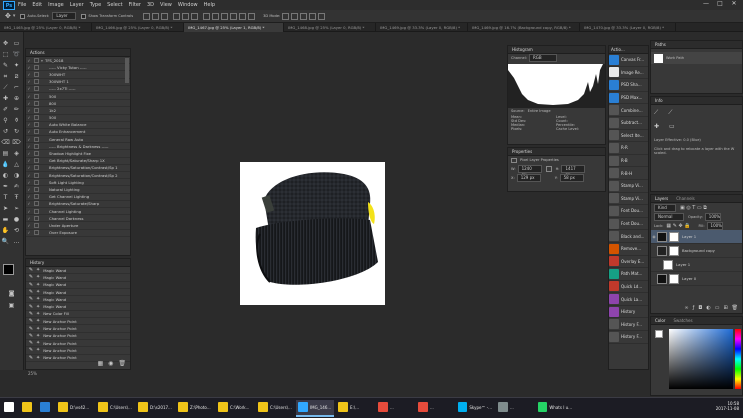 This screenshot has height=418, width=743. Describe the element at coordinates (78, 53) in the screenshot. I see `actions-panel-title: Actions` at that location.